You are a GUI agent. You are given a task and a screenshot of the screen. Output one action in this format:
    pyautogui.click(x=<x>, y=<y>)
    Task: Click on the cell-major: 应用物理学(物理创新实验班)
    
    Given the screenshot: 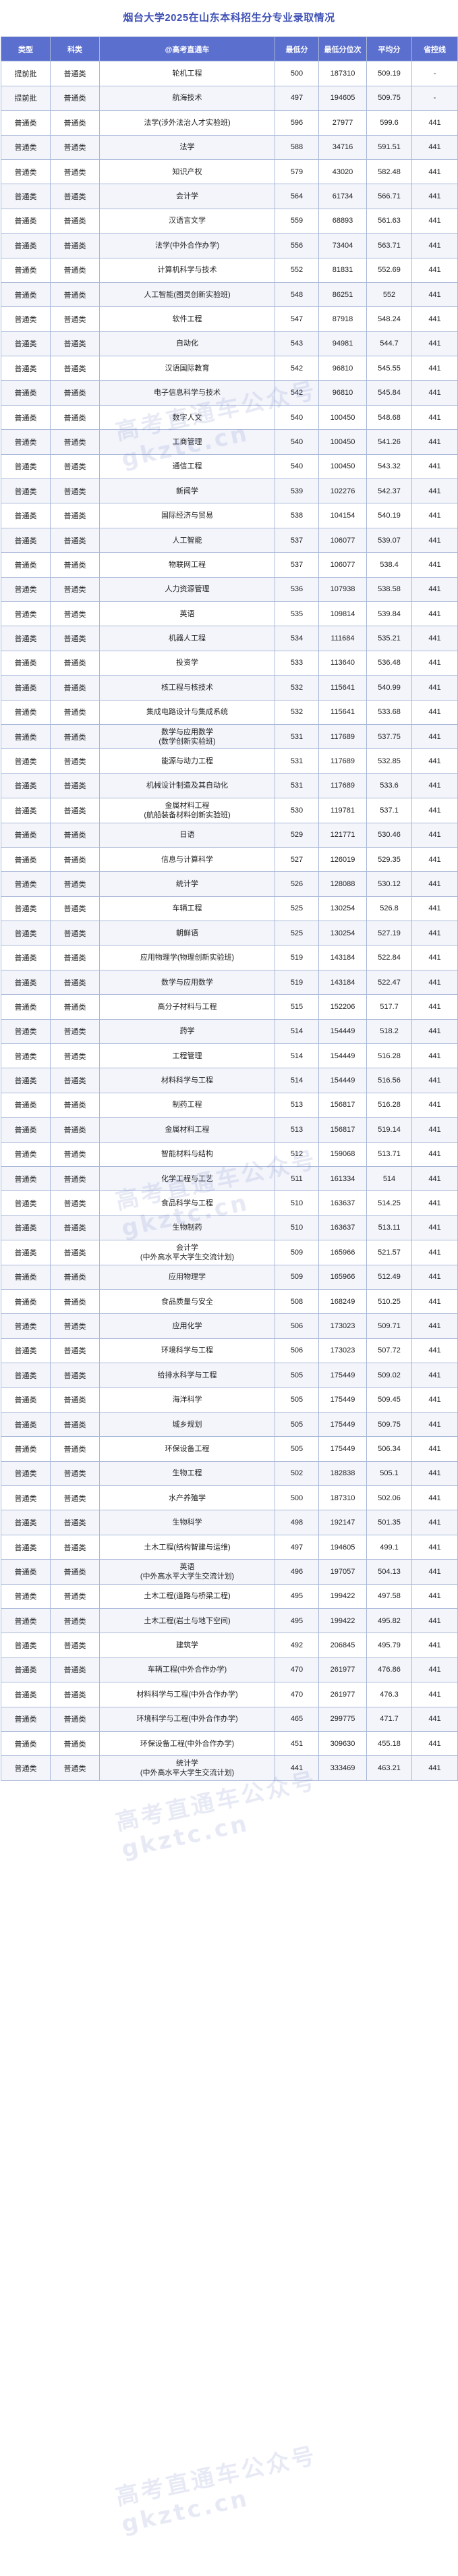 What is the action you would take?
    pyautogui.click(x=187, y=957)
    